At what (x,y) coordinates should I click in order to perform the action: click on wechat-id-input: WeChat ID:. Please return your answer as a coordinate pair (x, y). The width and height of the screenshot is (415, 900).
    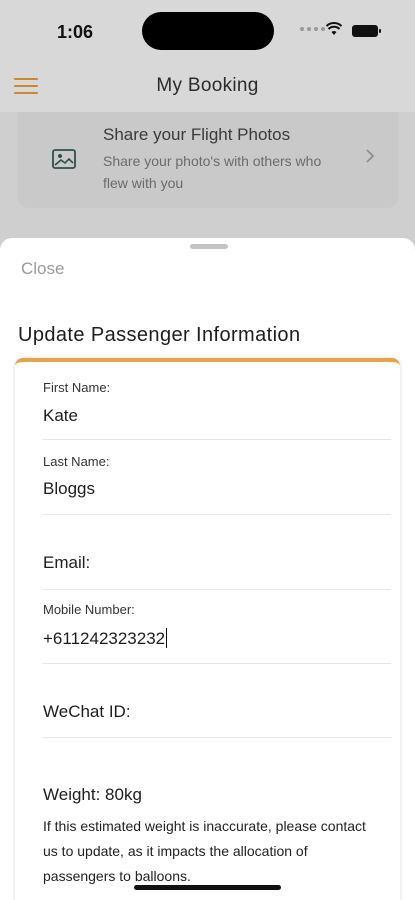
    Looking at the image, I should click on (87, 712).